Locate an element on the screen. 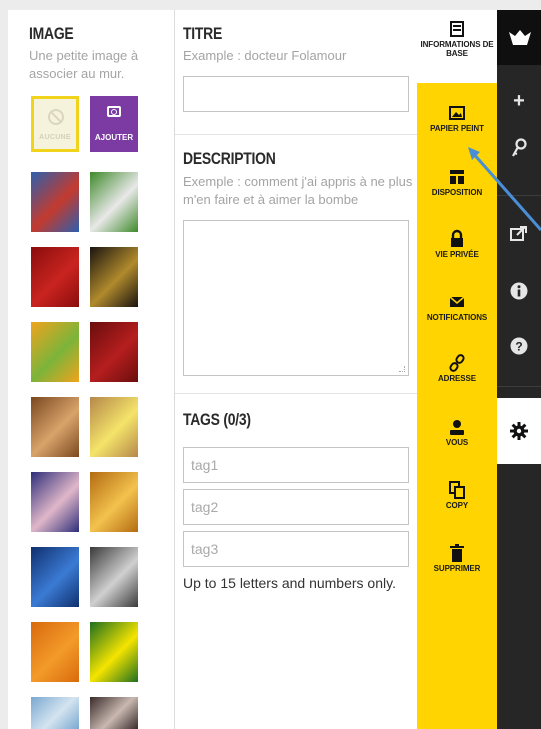 The image size is (541, 729). image-add-label: AJOUTER is located at coordinates (114, 137).